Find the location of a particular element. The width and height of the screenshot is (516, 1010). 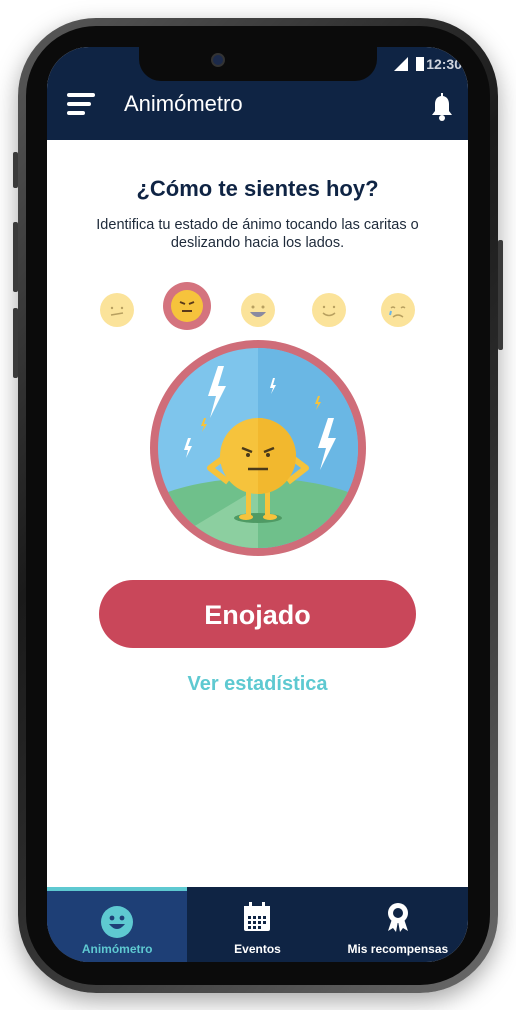

tab-mis-recompensas: Mis recompensas is located at coordinates (398, 924).